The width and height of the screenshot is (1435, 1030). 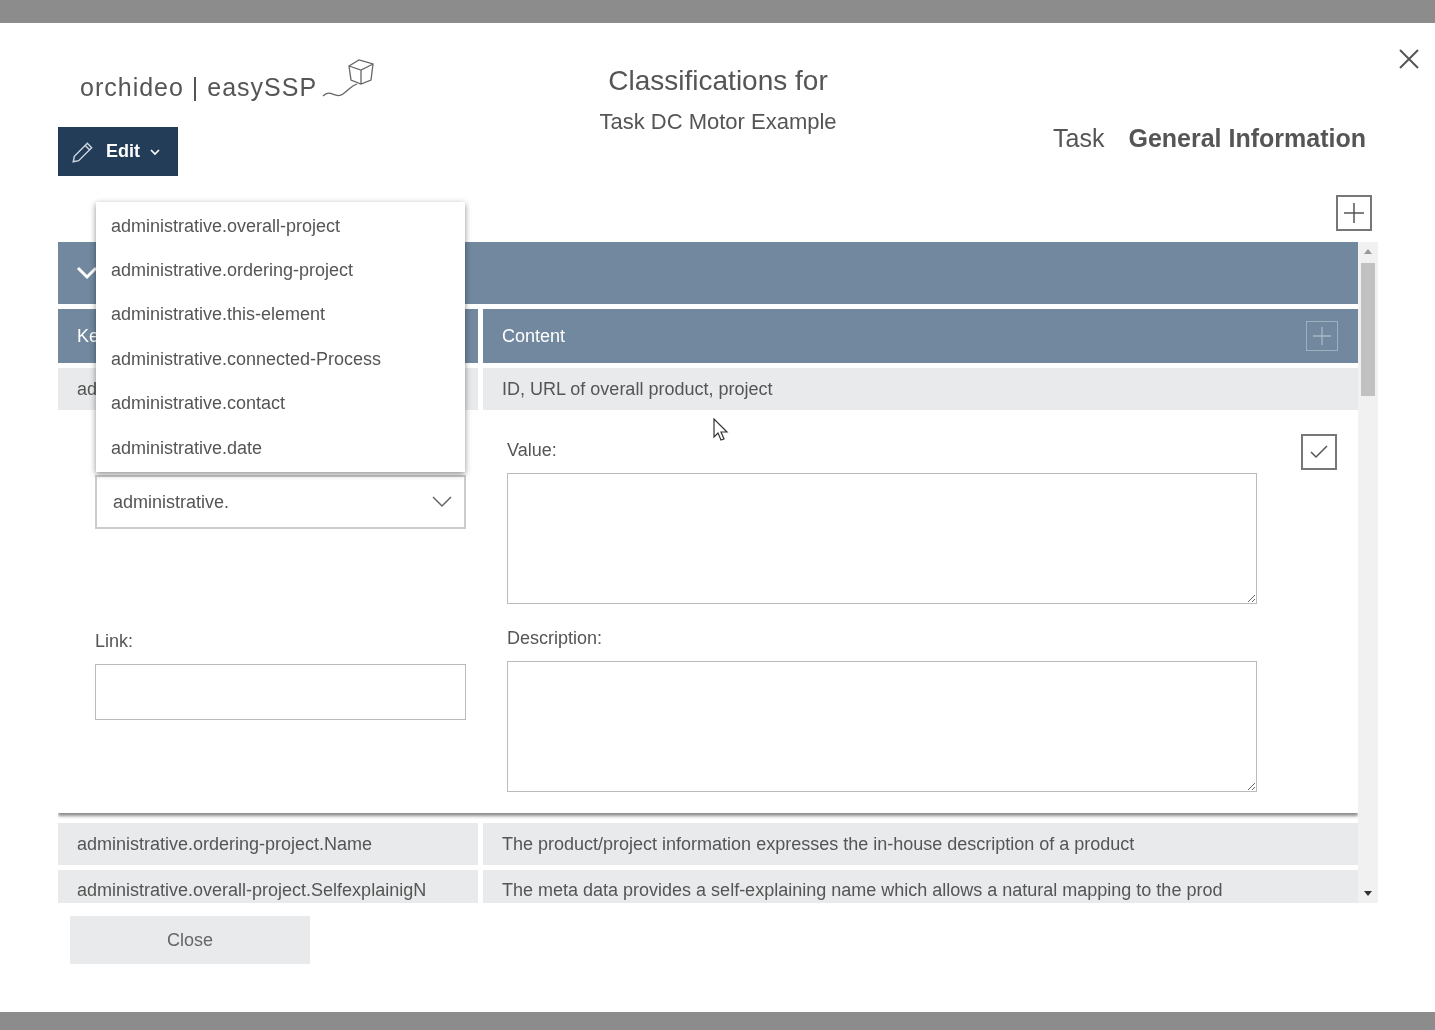 I want to click on logo-text: orchideo | easySSP, so click(x=199, y=87).